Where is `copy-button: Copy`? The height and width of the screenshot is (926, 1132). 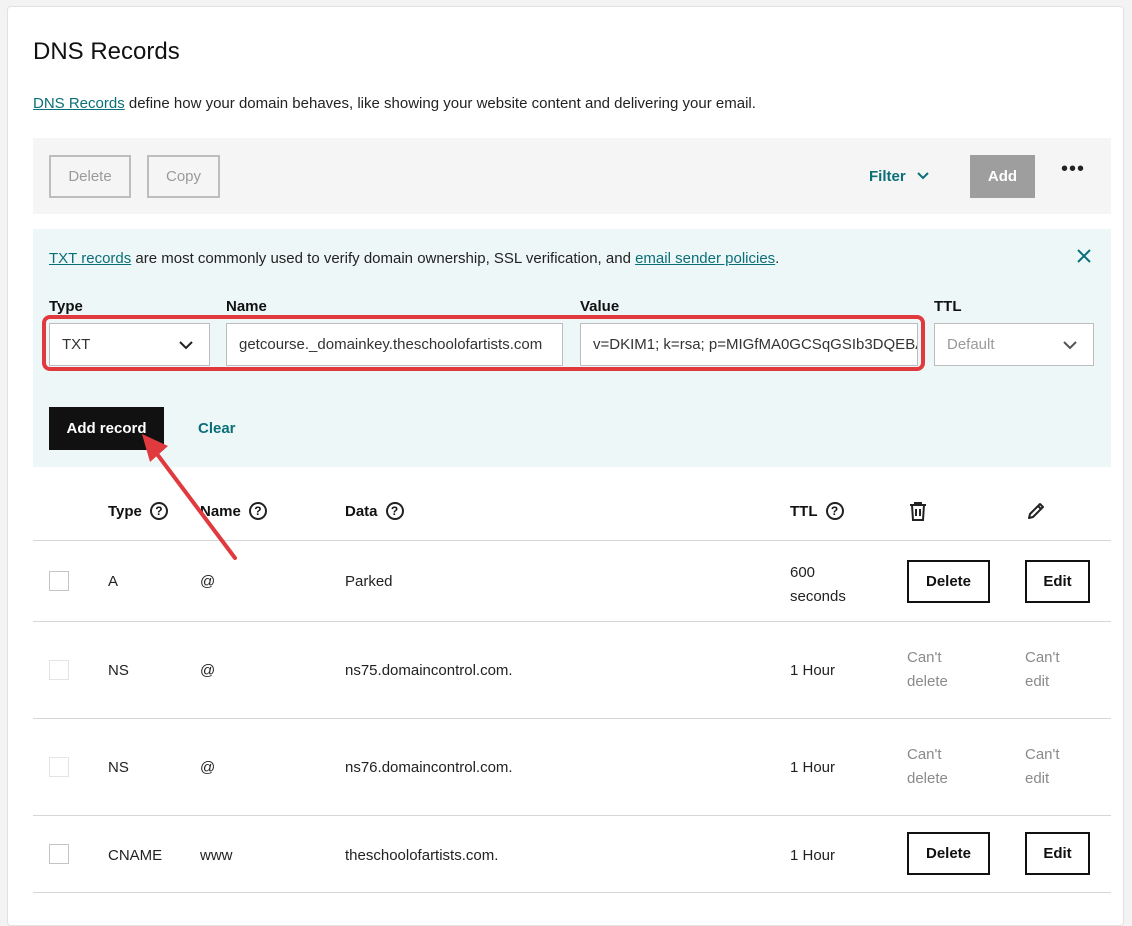
copy-button: Copy is located at coordinates (183, 176).